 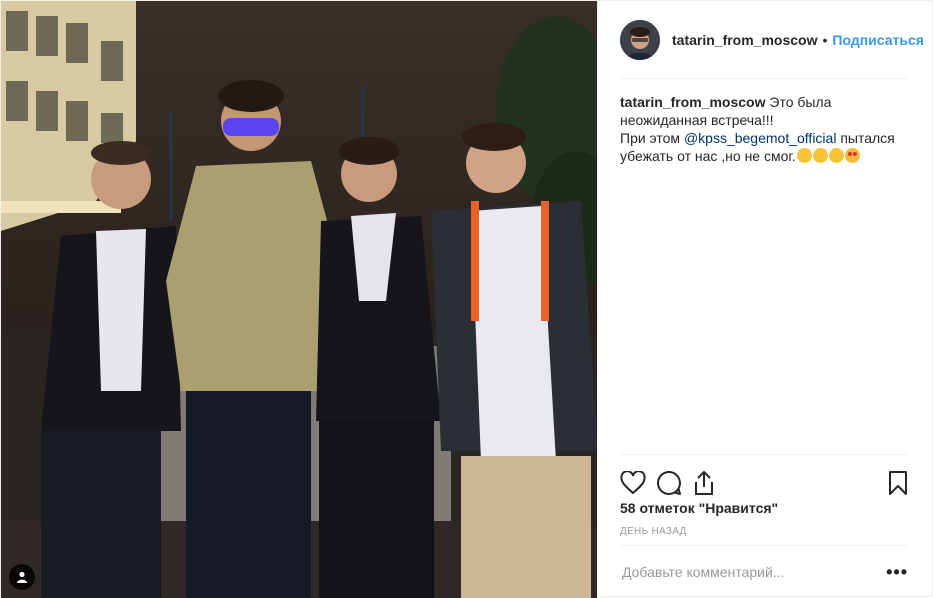 I want to click on comment-bubble-icon, so click(x=669, y=482).